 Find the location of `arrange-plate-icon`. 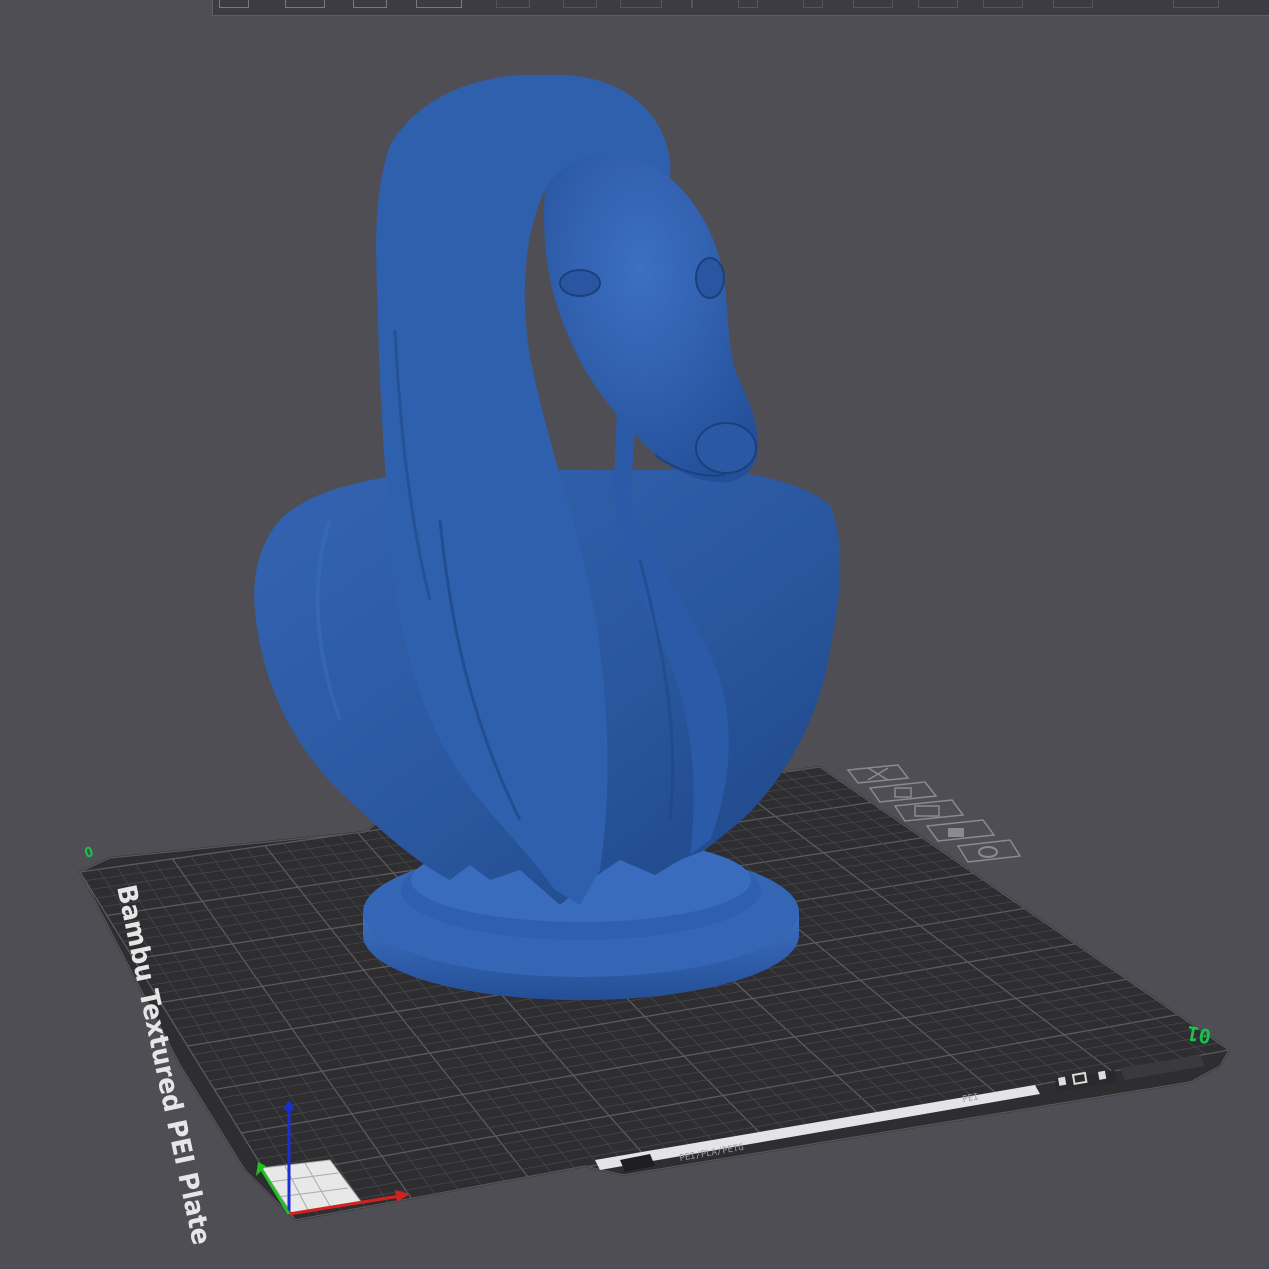

arrange-plate-icon is located at coordinates (929, 810).